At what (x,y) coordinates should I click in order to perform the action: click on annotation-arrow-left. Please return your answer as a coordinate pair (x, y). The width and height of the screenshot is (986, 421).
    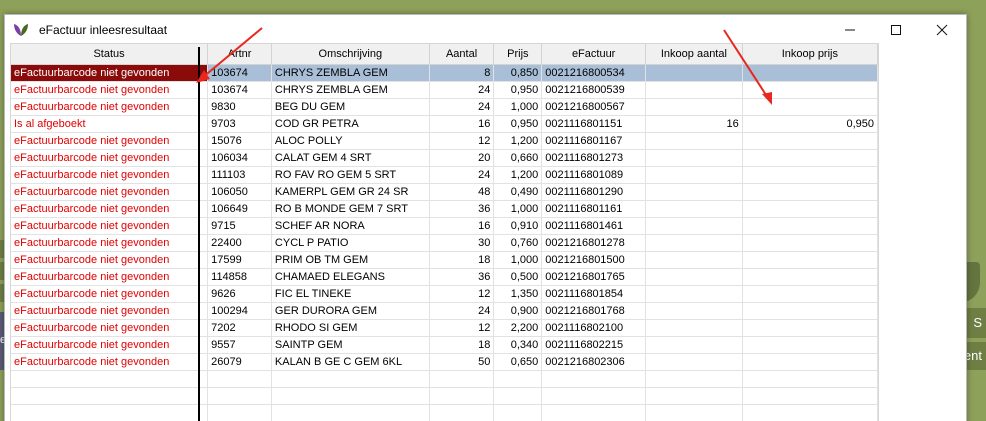
    Looking at the image, I should click on (232, 53).